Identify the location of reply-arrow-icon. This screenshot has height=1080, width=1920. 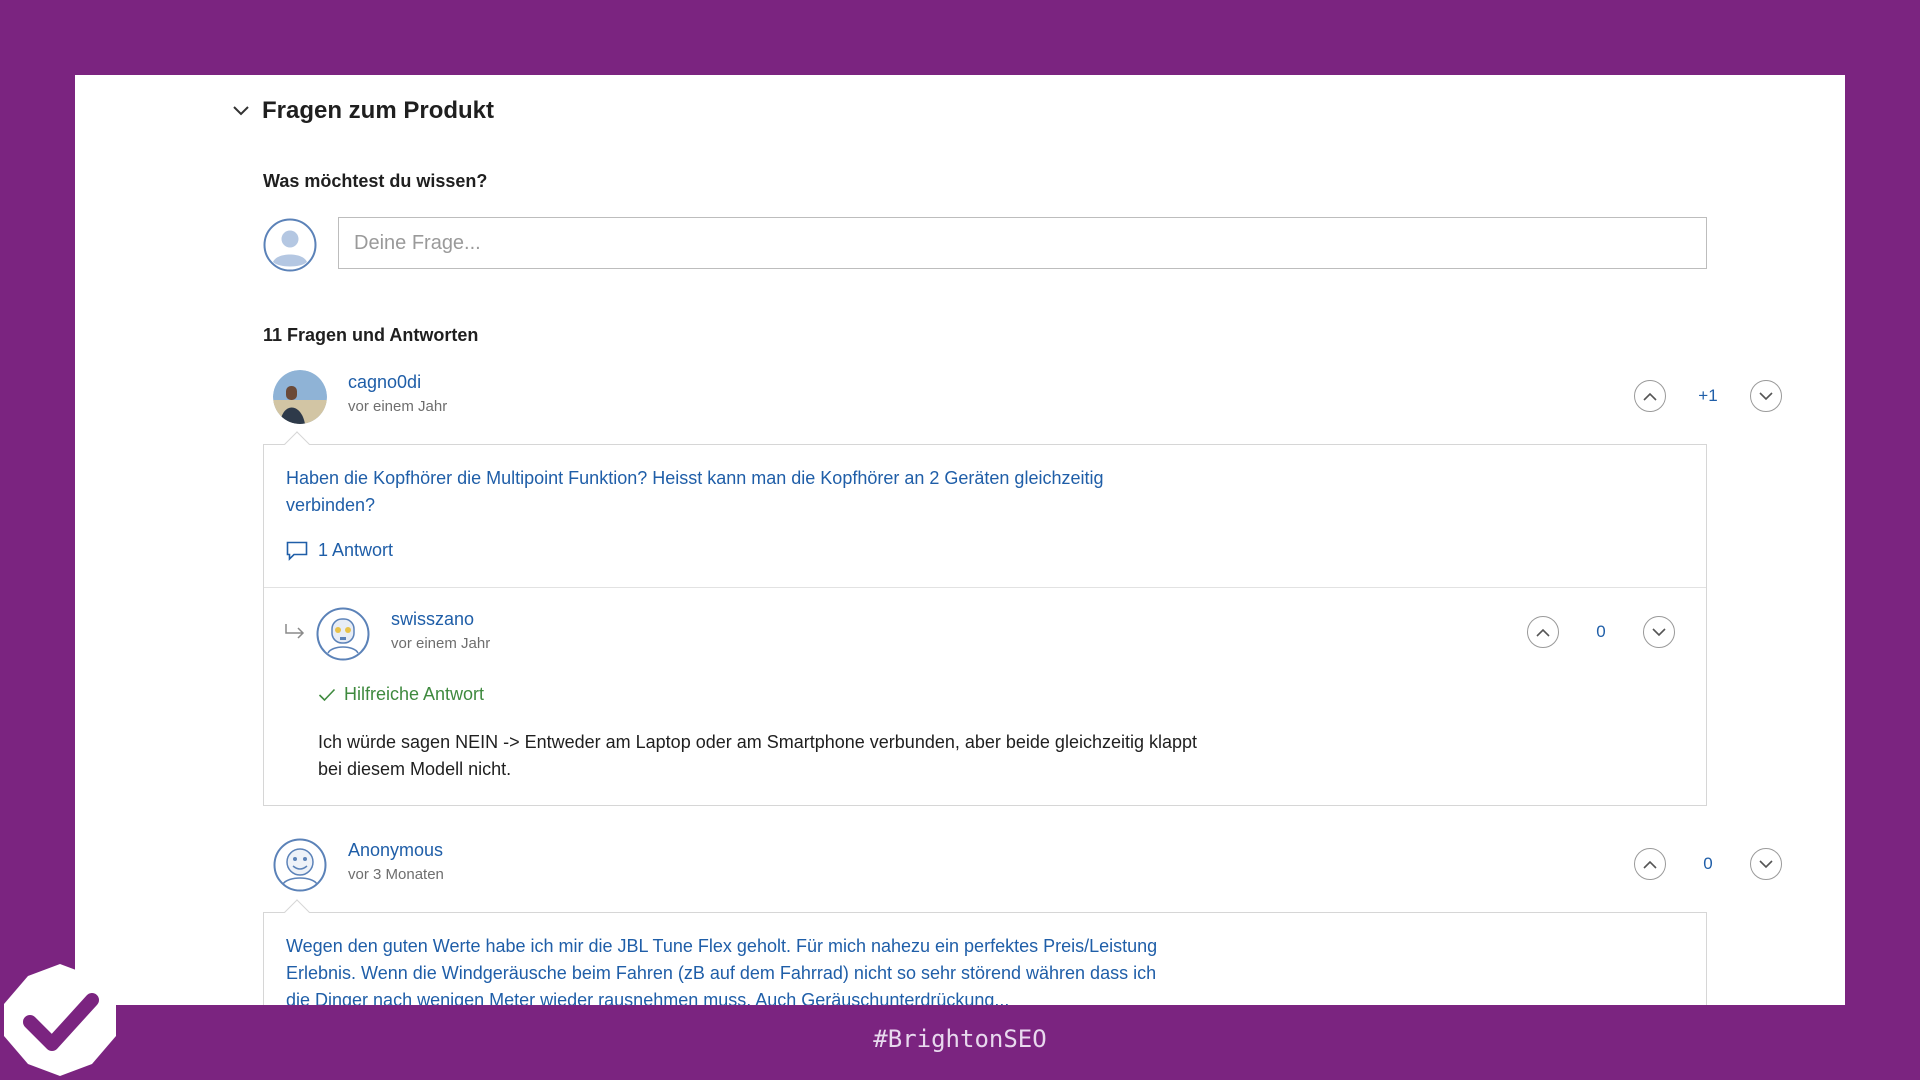
(295, 631).